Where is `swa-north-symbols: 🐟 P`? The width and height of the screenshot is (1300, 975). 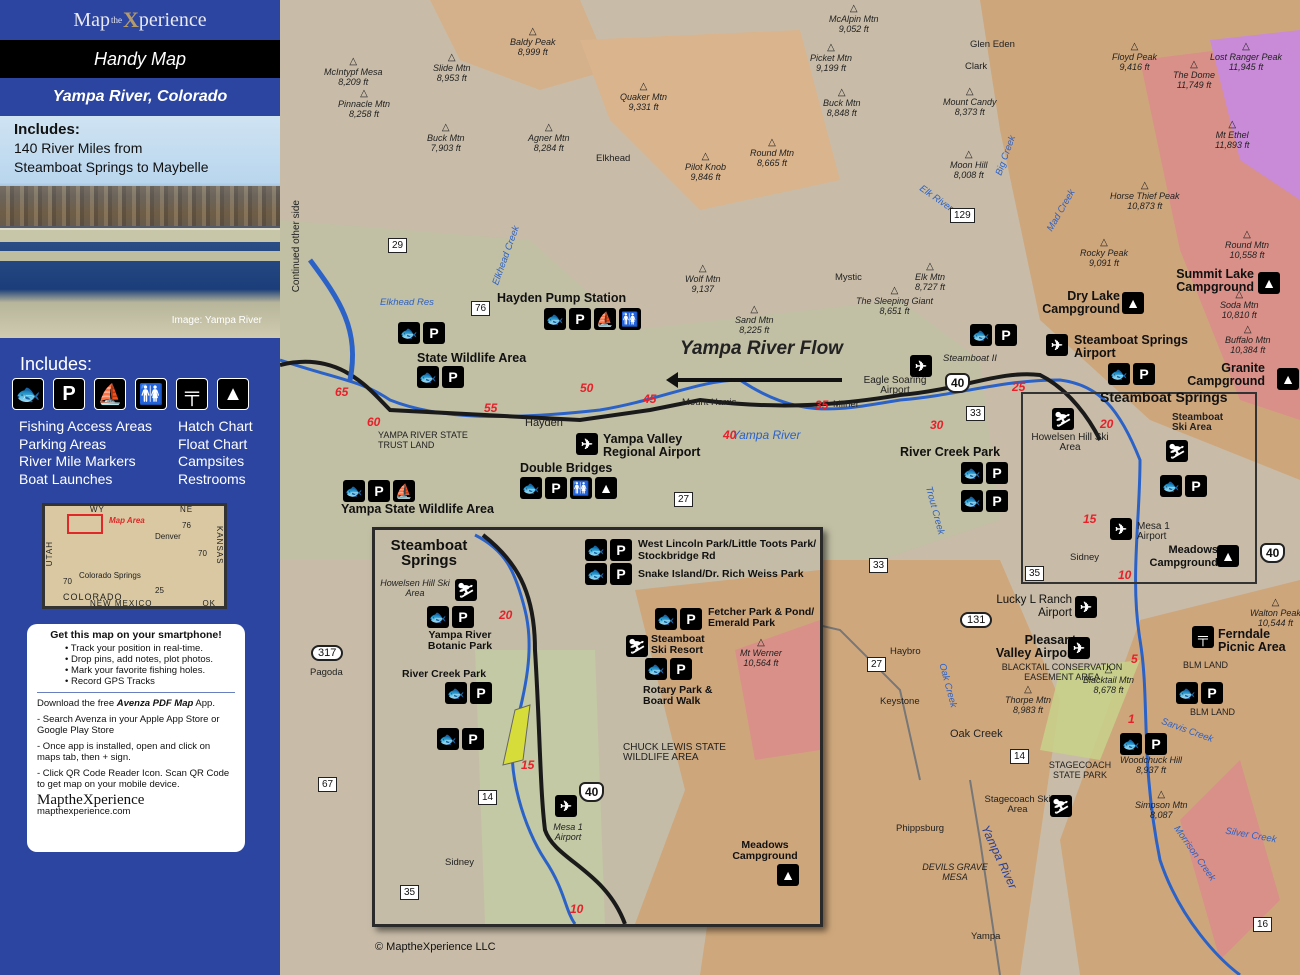
swa-north-symbols: 🐟 P is located at coordinates (421, 333).